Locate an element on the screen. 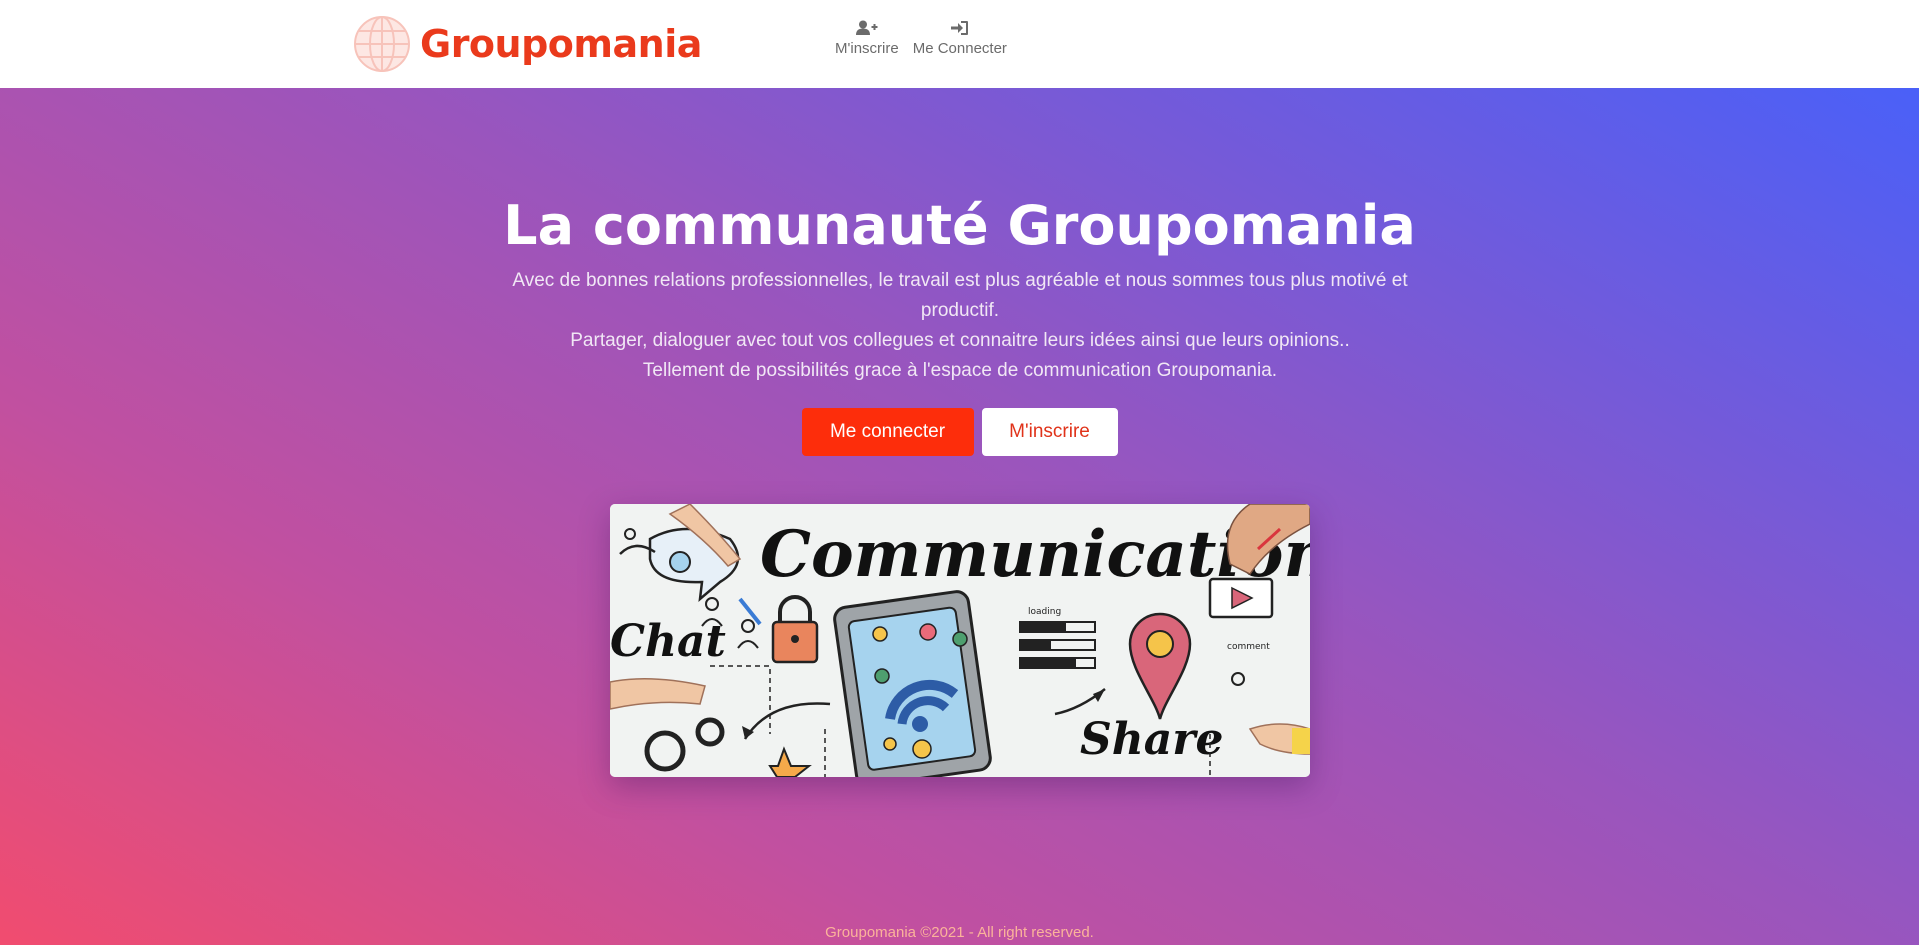 Image resolution: width=1919 pixels, height=945 pixels. communication-illustration: Communication Chat Share loading comment is located at coordinates (960, 640).